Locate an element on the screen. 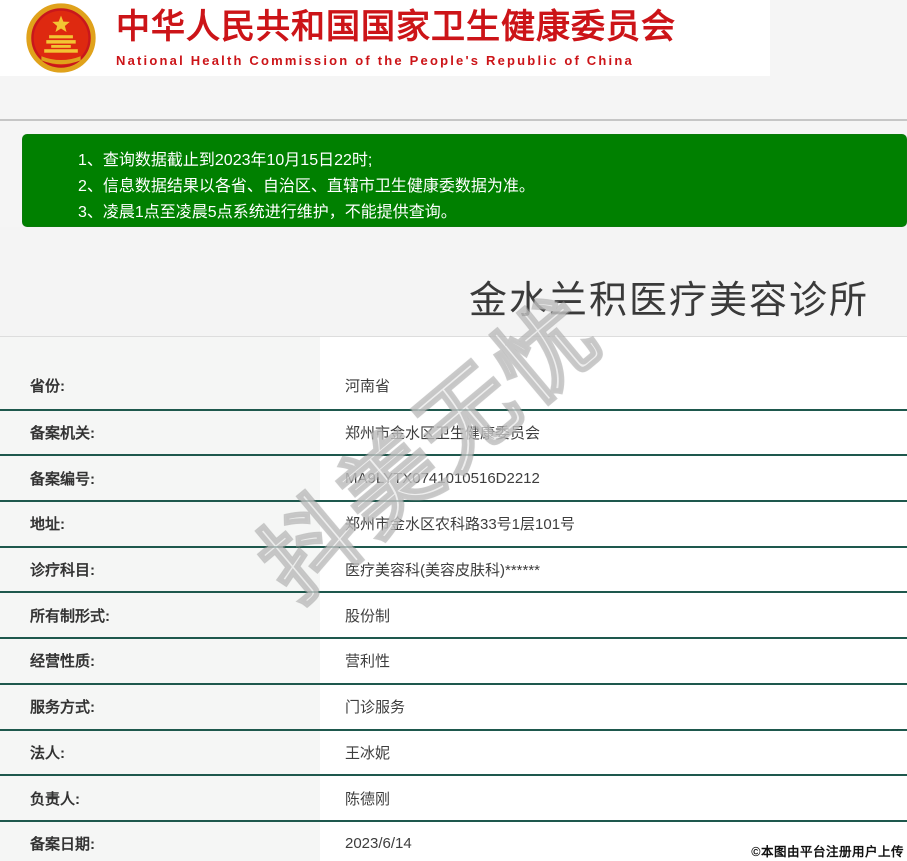 Image resolution: width=907 pixels, height=861 pixels. subnav-bar is located at coordinates (453, 98).